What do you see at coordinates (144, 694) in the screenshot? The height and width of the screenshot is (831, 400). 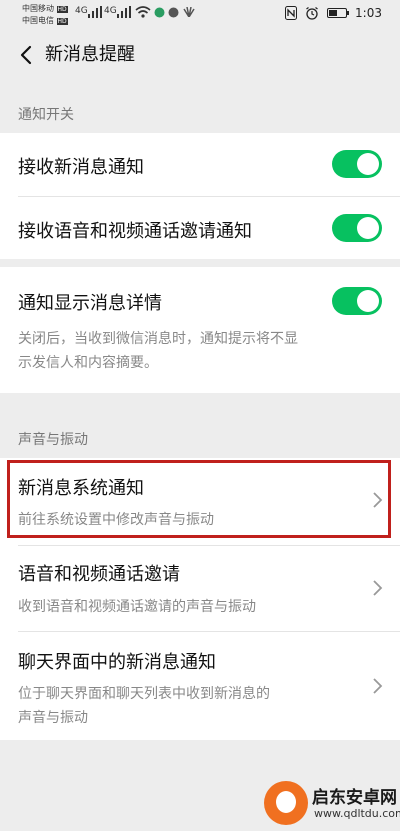 I see `setting-description-line: 位于聊天界面和聊天列表中收到新消息的` at bounding box center [144, 694].